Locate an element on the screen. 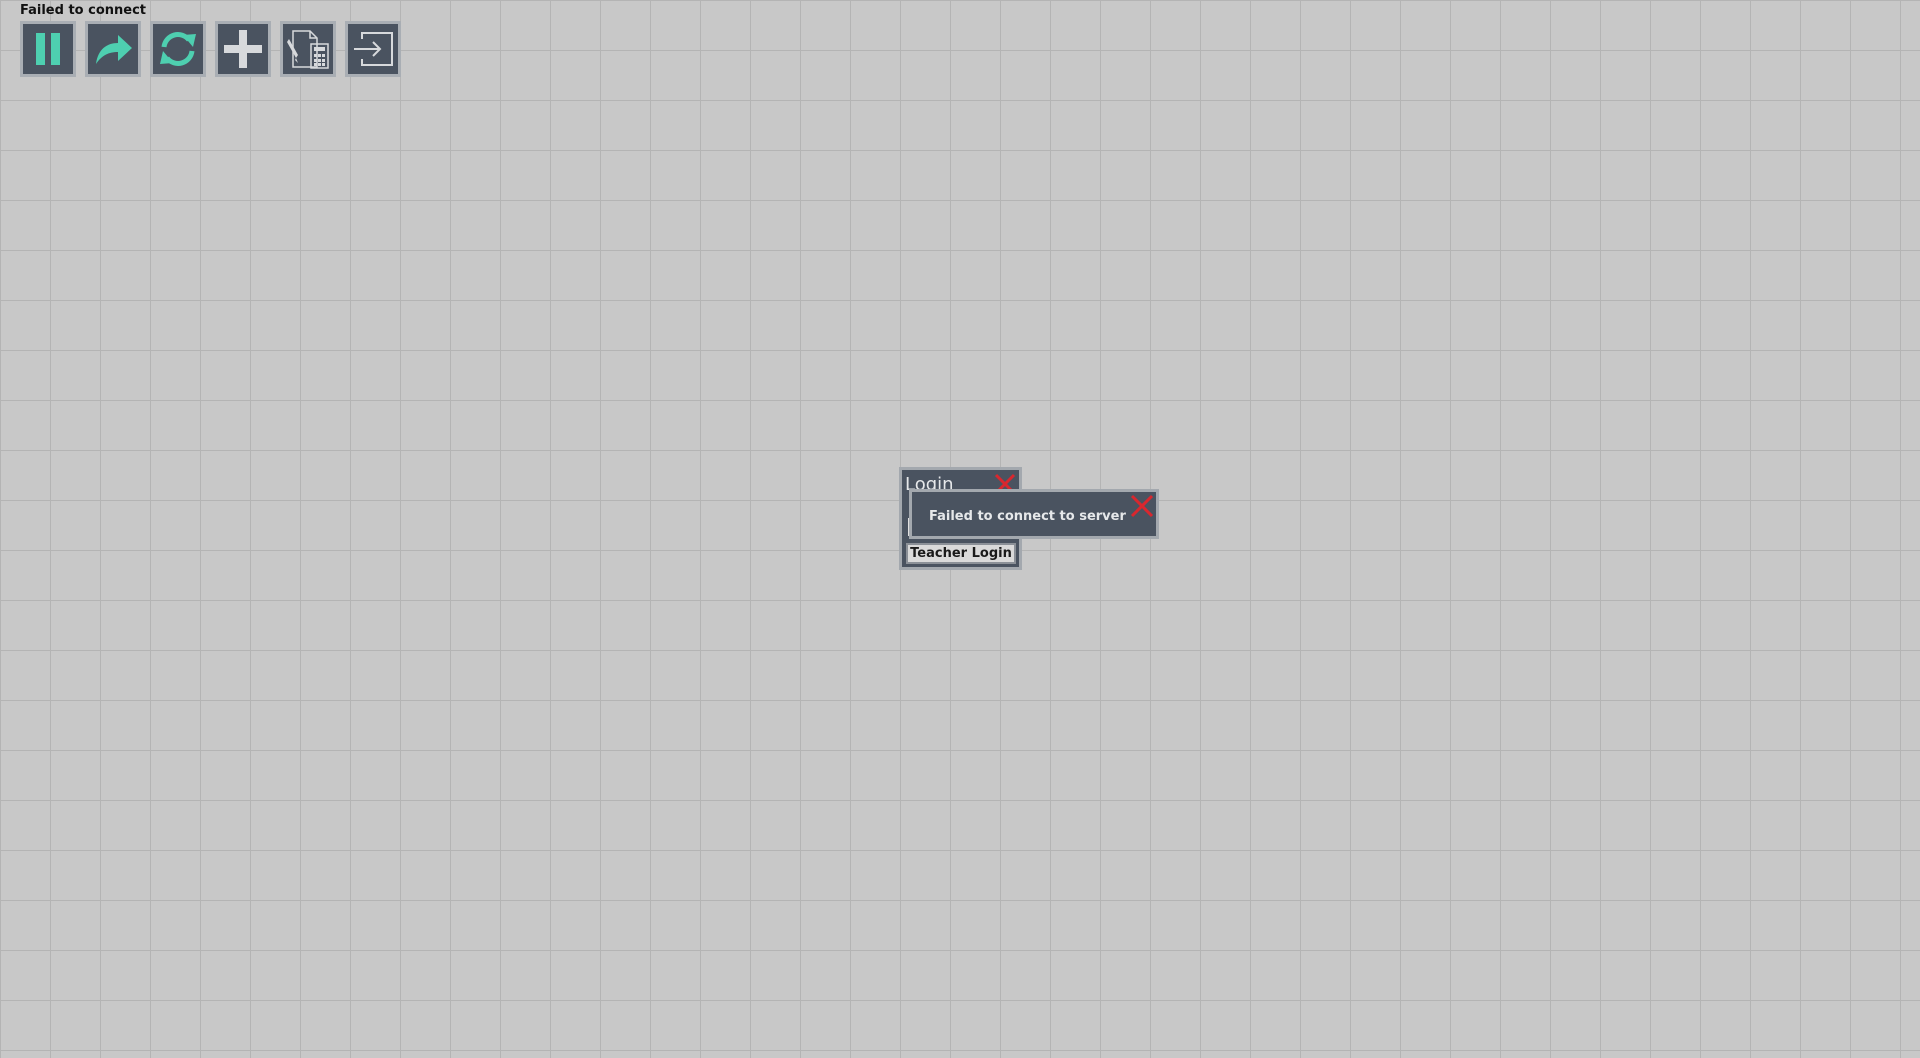 The height and width of the screenshot is (1058, 1920). error-message: Failed to connect to server is located at coordinates (1027, 516).